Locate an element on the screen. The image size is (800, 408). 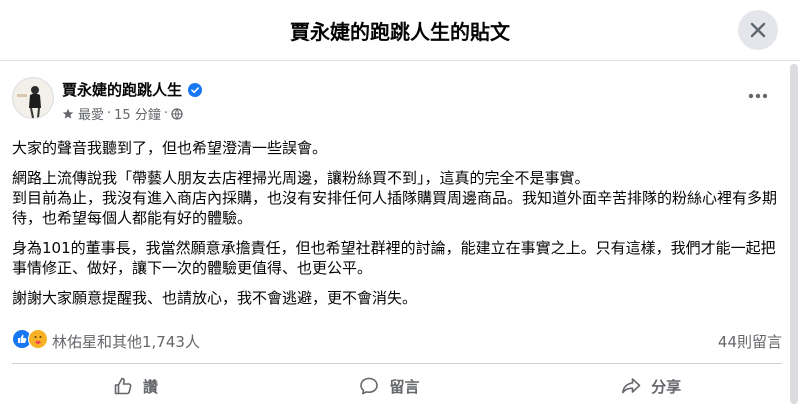
share-button: 分享 is located at coordinates (651, 386).